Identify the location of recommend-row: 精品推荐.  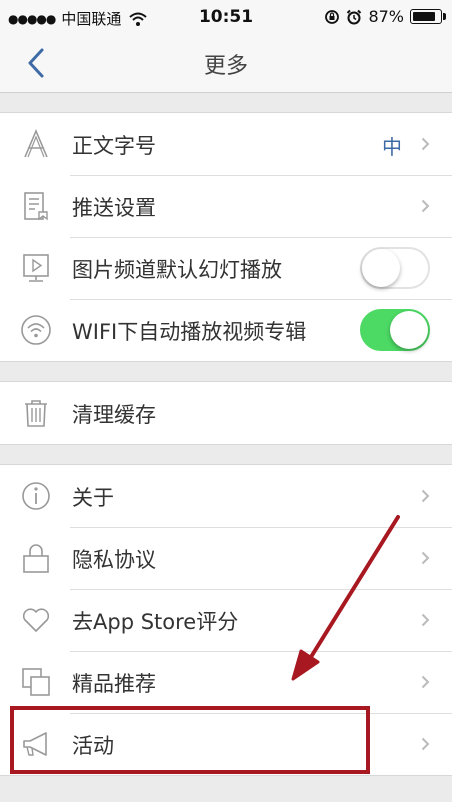
(226, 682).